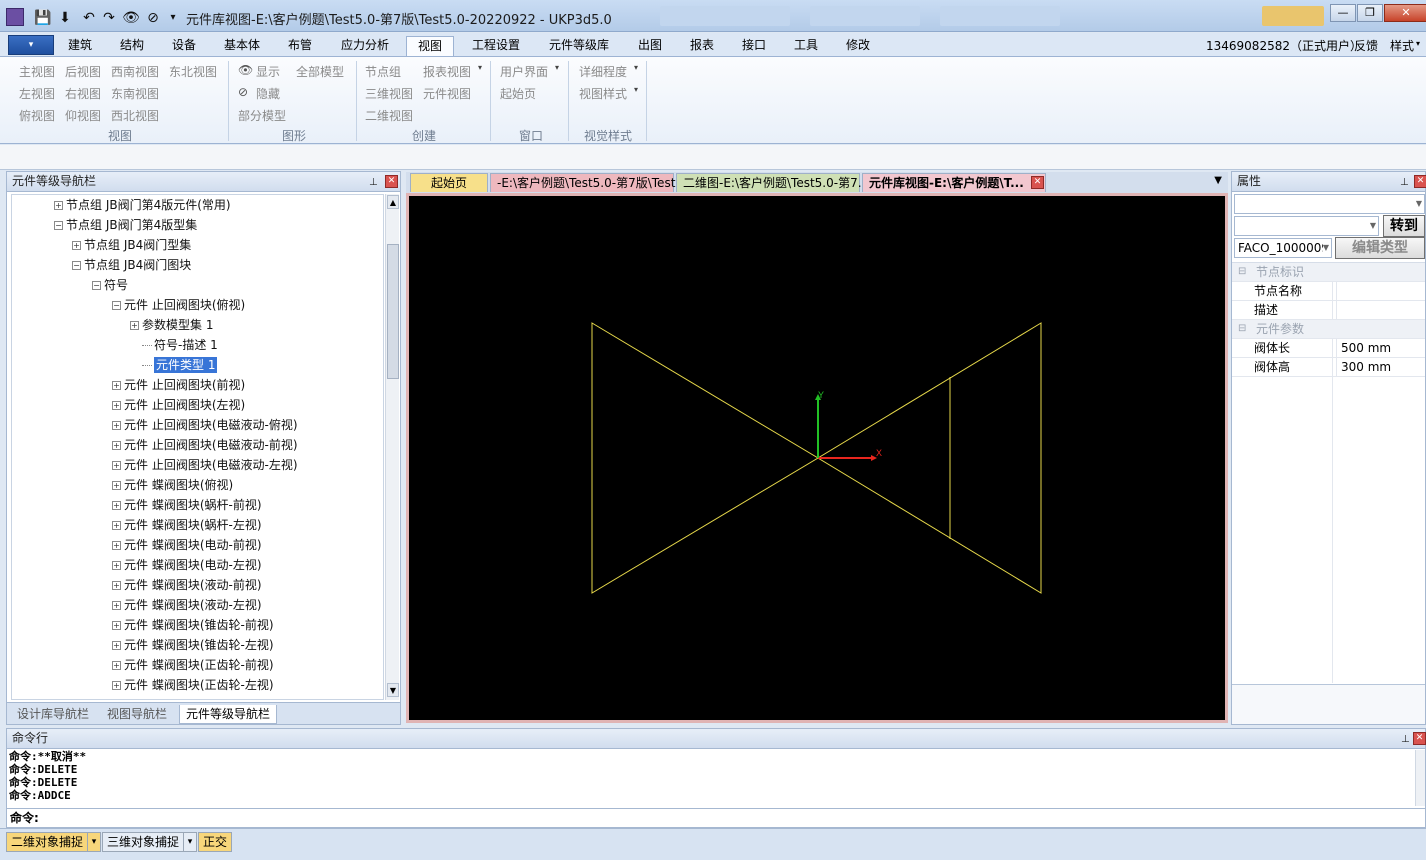  I want to click on doc-tab-component-view: 元件库视图-E:\客户例题\T... ✕, so click(954, 182).